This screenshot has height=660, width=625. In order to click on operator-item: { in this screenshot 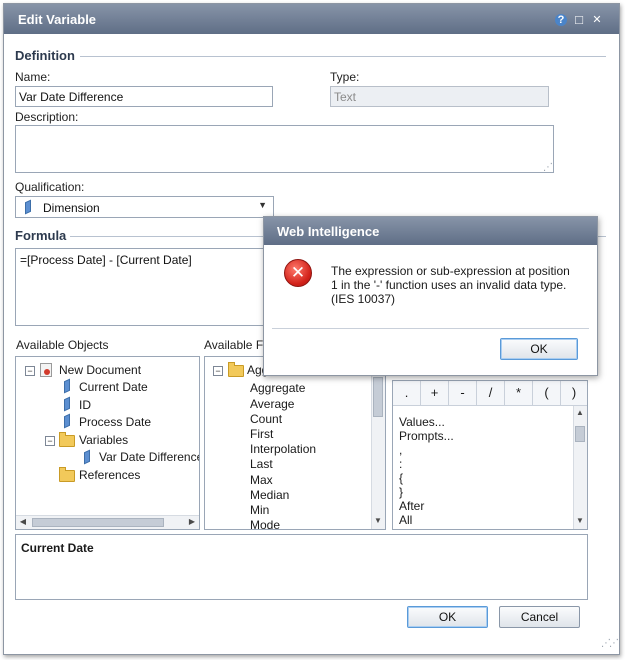, I will do `click(401, 478)`.